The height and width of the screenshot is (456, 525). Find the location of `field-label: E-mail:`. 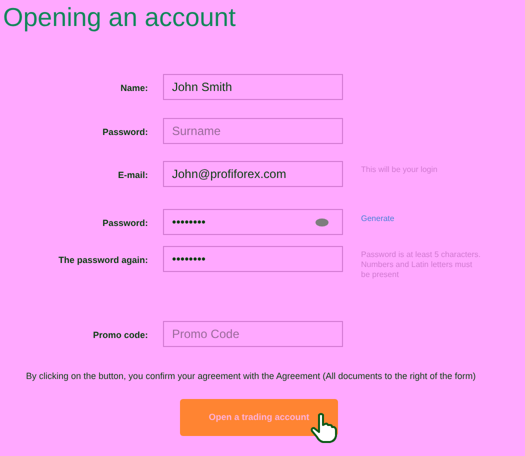

field-label: E-mail: is located at coordinates (133, 175).